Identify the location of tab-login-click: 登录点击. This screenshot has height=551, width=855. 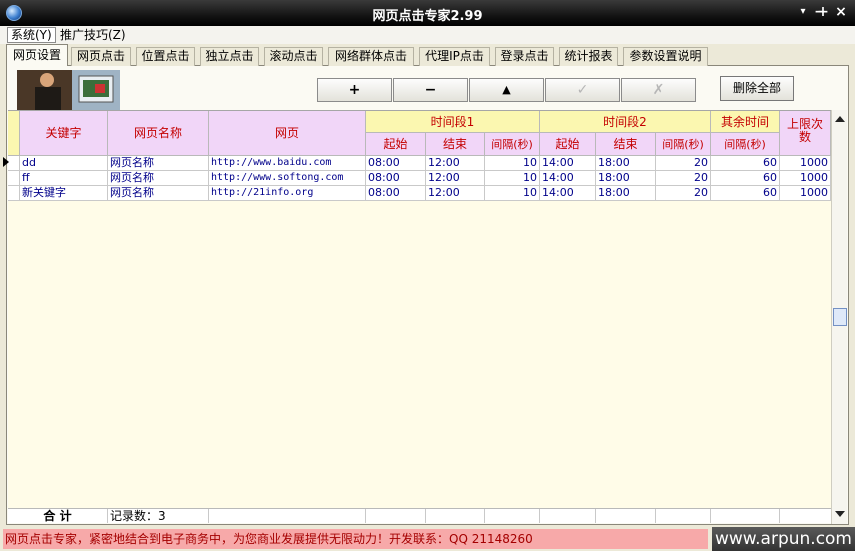
(524, 56).